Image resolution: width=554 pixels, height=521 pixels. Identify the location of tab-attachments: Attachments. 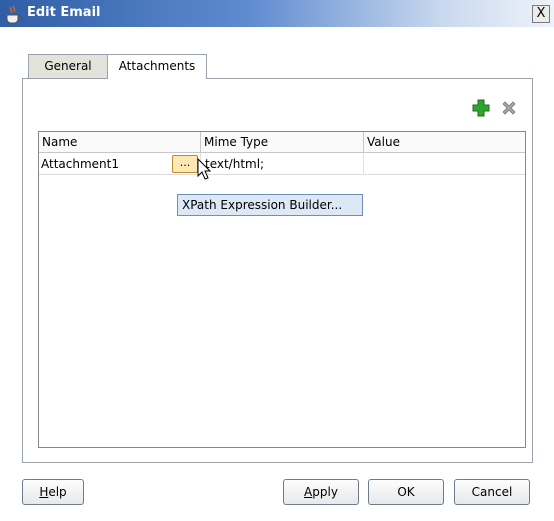
(157, 66).